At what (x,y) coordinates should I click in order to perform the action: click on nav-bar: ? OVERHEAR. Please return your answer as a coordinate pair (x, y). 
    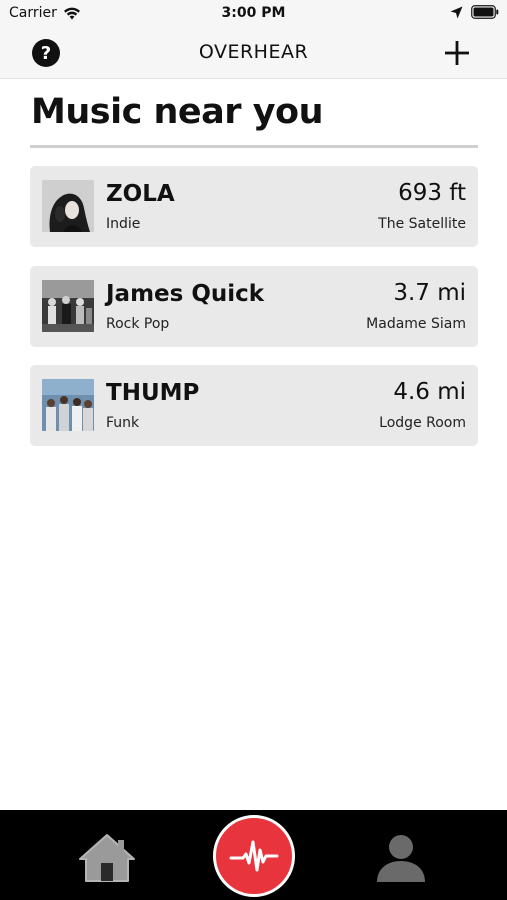
    Looking at the image, I should click on (253, 53).